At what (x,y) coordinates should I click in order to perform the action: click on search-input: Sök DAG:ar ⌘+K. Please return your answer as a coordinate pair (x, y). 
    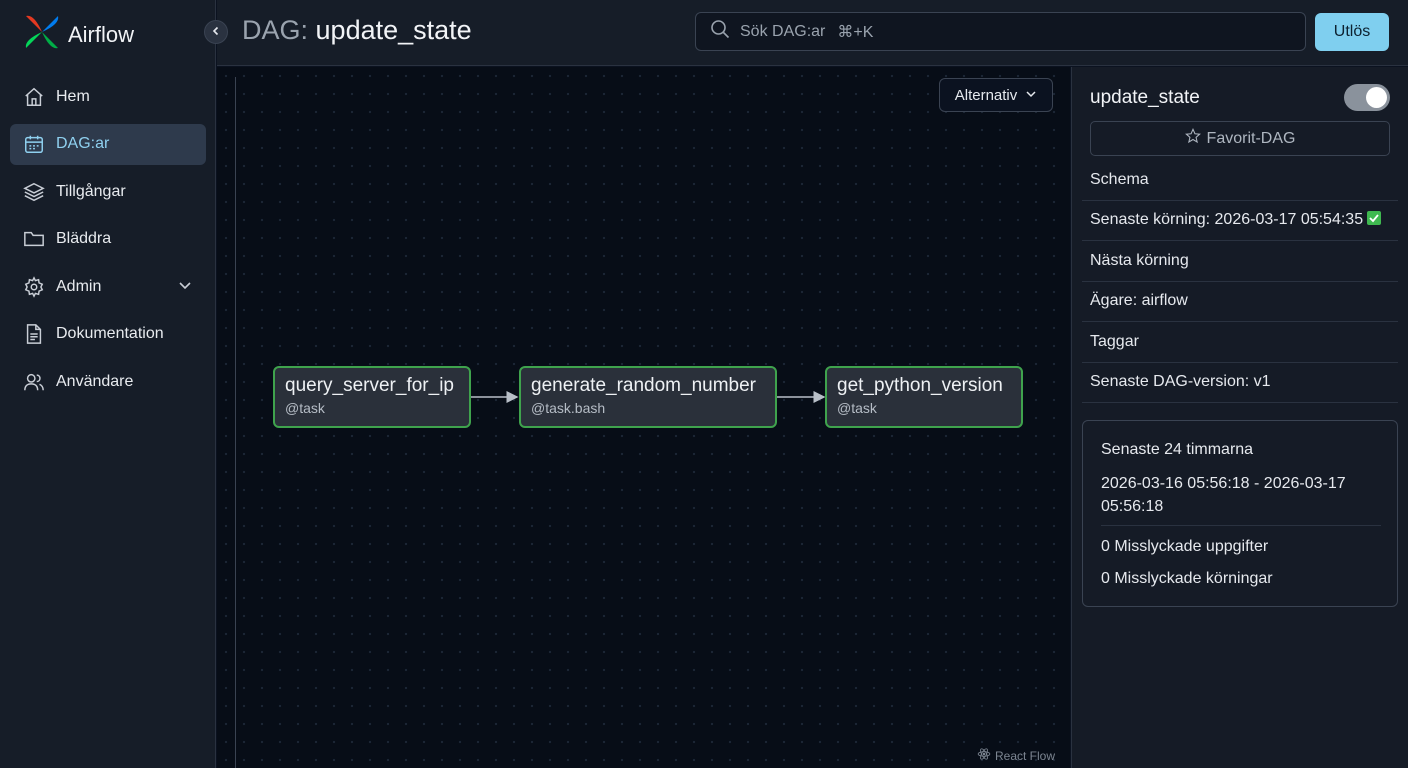
    Looking at the image, I should click on (1000, 31).